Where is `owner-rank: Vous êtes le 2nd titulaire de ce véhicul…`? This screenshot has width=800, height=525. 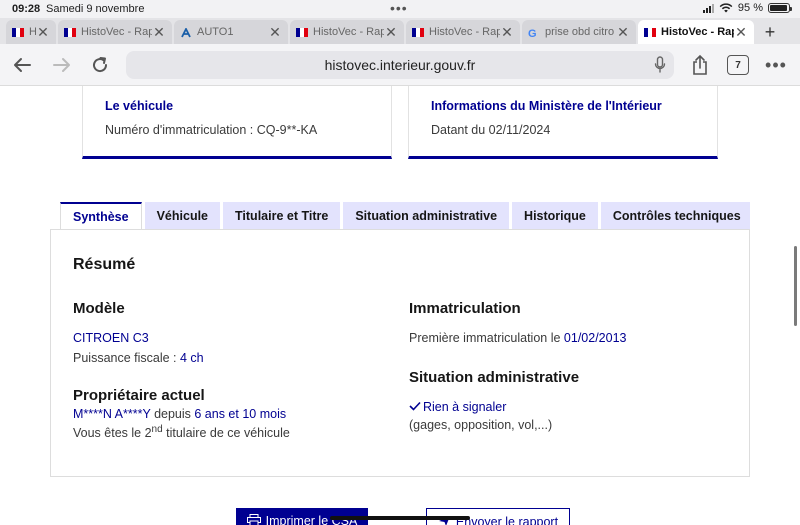 owner-rank: Vous êtes le 2nd titulaire de ce véhicul… is located at coordinates (181, 432).